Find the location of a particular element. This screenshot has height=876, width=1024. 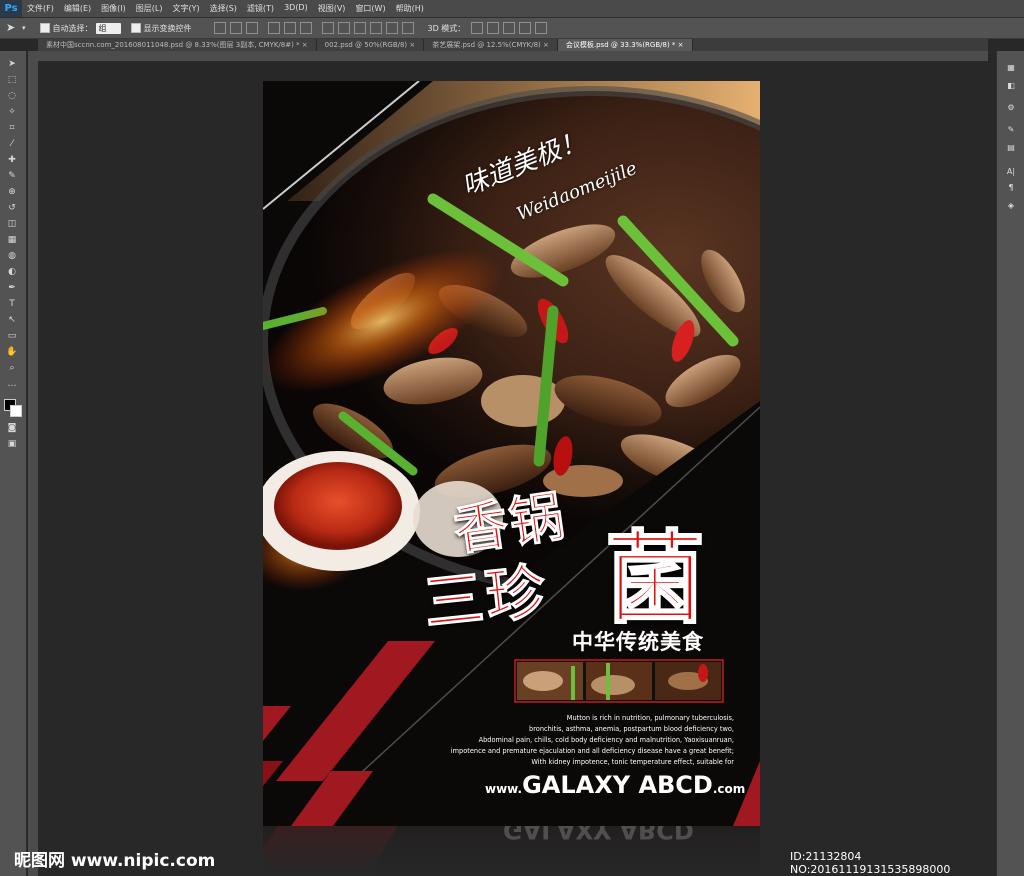

brush-panel-icon: ✎ is located at coordinates (1011, 130).